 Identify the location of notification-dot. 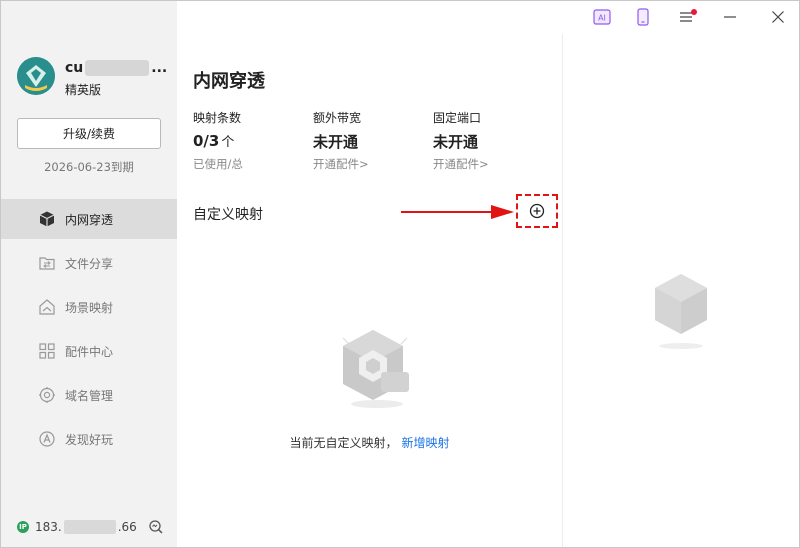
(694, 12).